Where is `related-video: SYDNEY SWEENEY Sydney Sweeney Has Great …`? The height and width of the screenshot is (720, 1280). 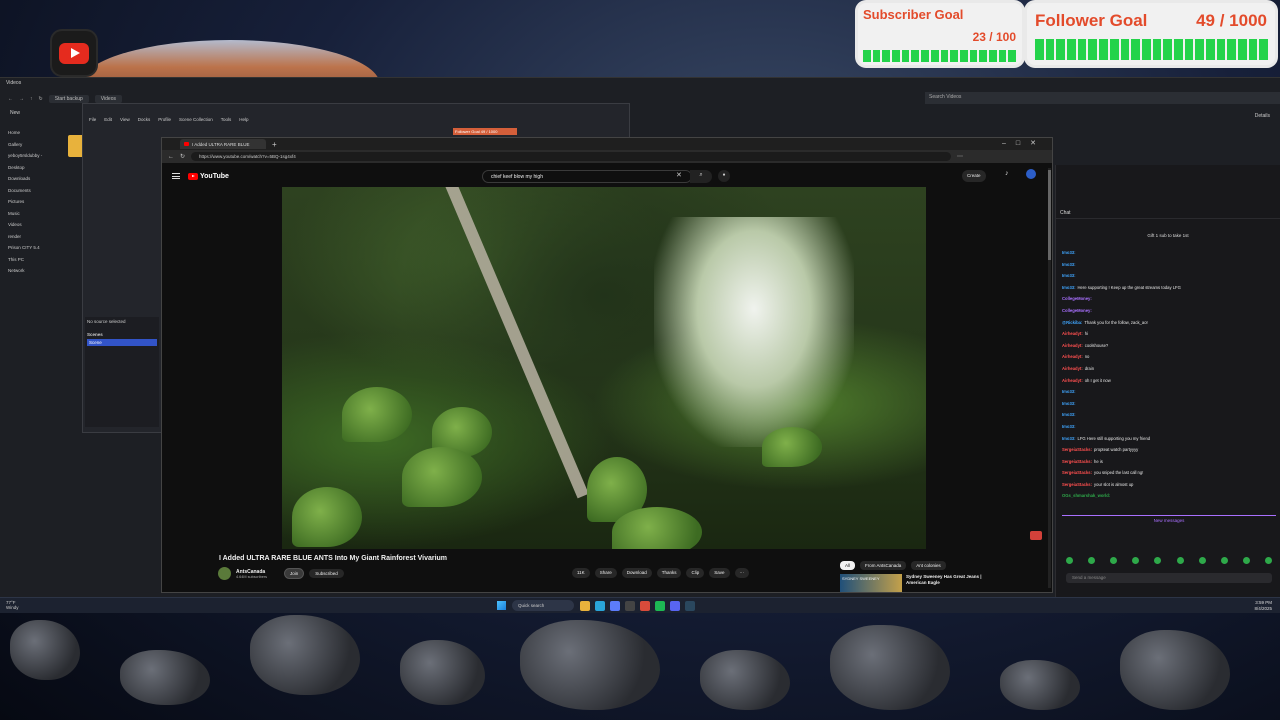
related-video: SYDNEY SWEENEY Sydney Sweeney Has Great … is located at coordinates (913, 583).